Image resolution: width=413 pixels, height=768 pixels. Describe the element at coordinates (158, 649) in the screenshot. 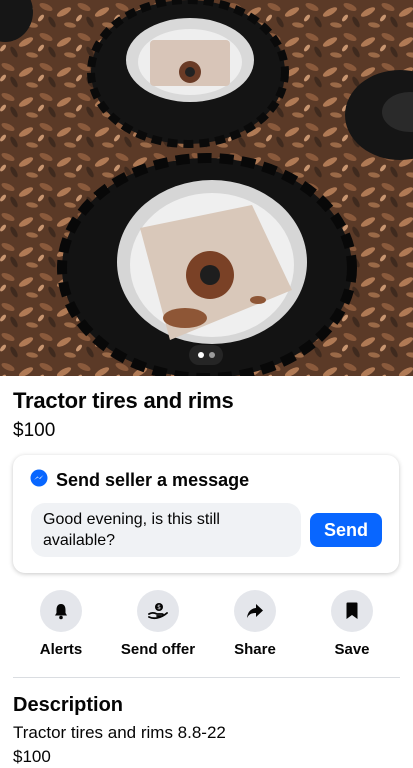

I see `send-offer-label: Send offer` at that location.